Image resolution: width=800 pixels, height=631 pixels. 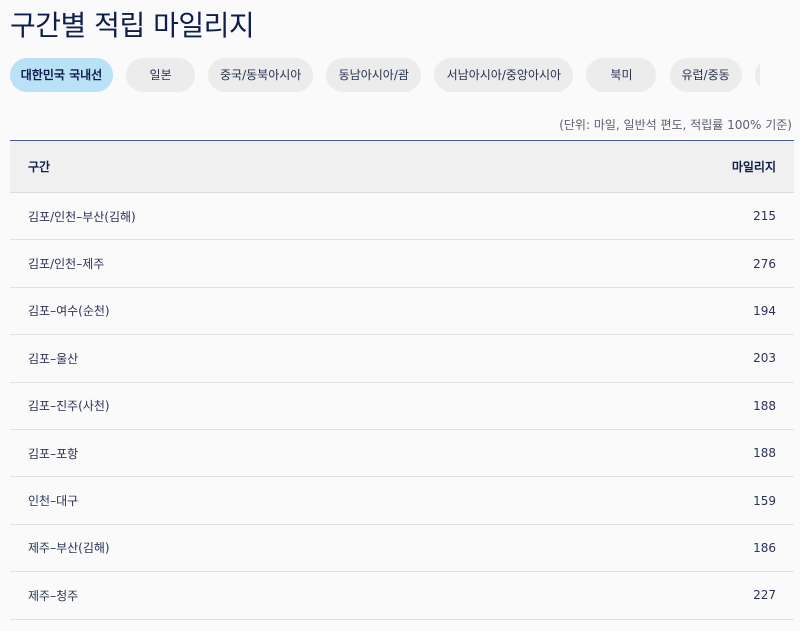 What do you see at coordinates (504, 75) in the screenshot?
I see `tab-southwest-central-asia: 서남아시아/중앙아시아` at bounding box center [504, 75].